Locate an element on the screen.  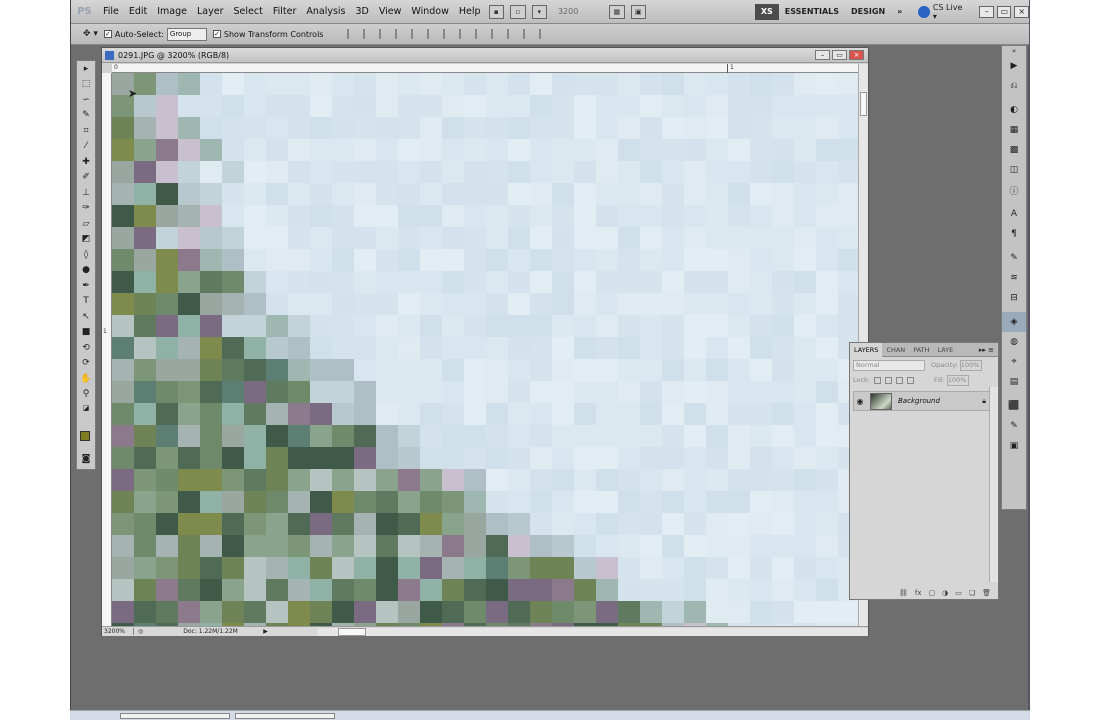
gradient-tool-icon: ◩ is located at coordinates (86, 240).